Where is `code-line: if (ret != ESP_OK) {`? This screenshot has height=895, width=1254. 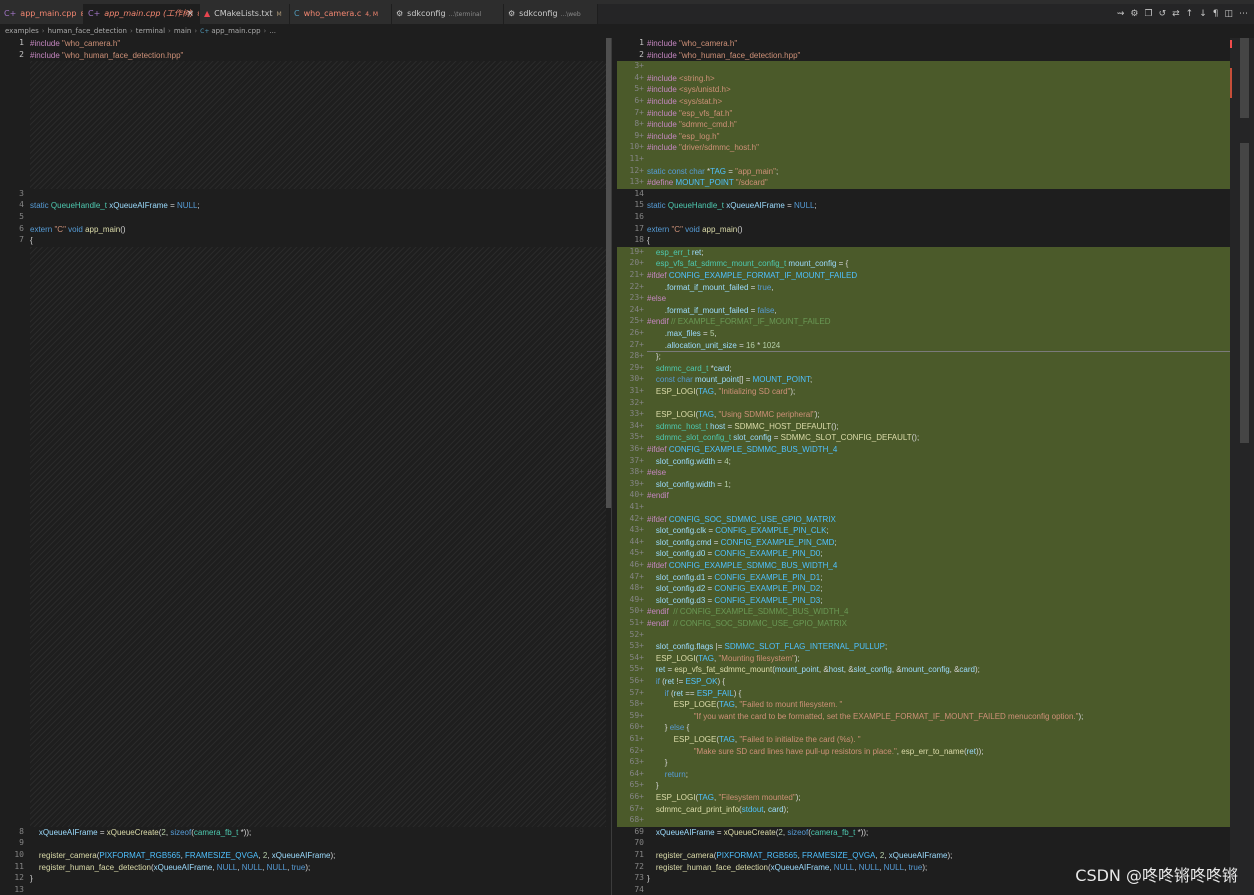
code-line: if (ret != ESP_OK) { is located at coordinates (938, 682).